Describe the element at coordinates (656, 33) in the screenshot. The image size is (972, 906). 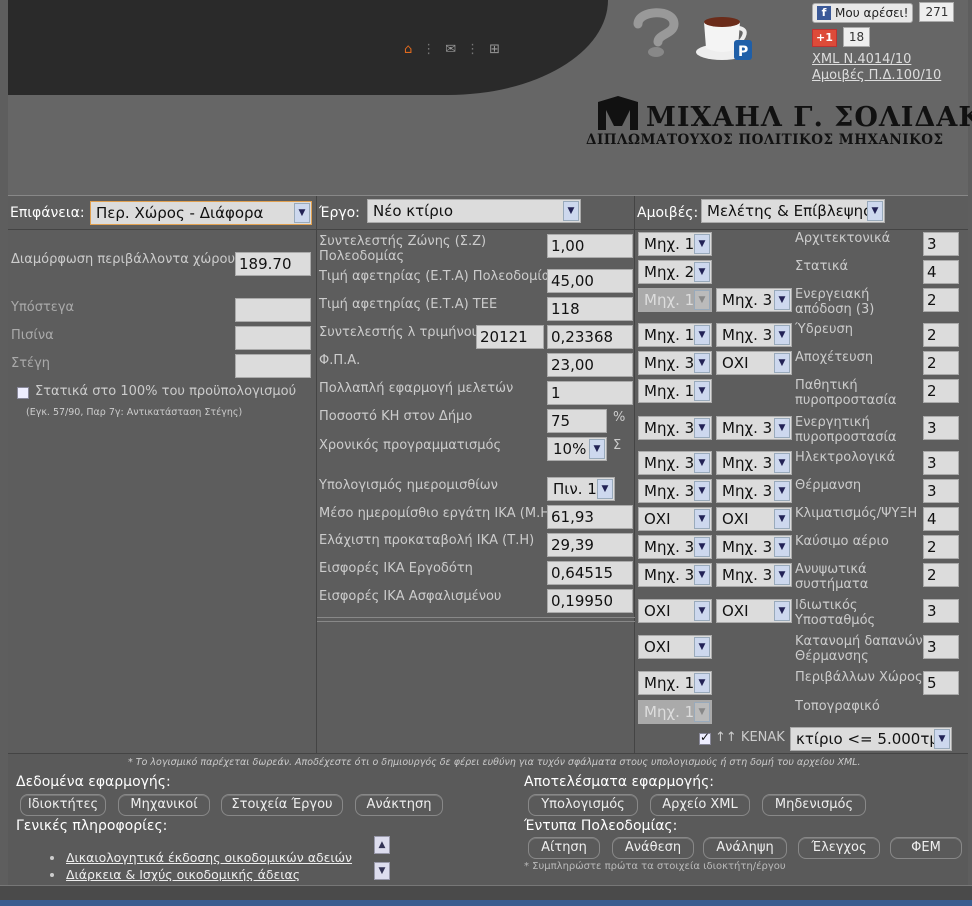
I see `help-question-icon` at that location.